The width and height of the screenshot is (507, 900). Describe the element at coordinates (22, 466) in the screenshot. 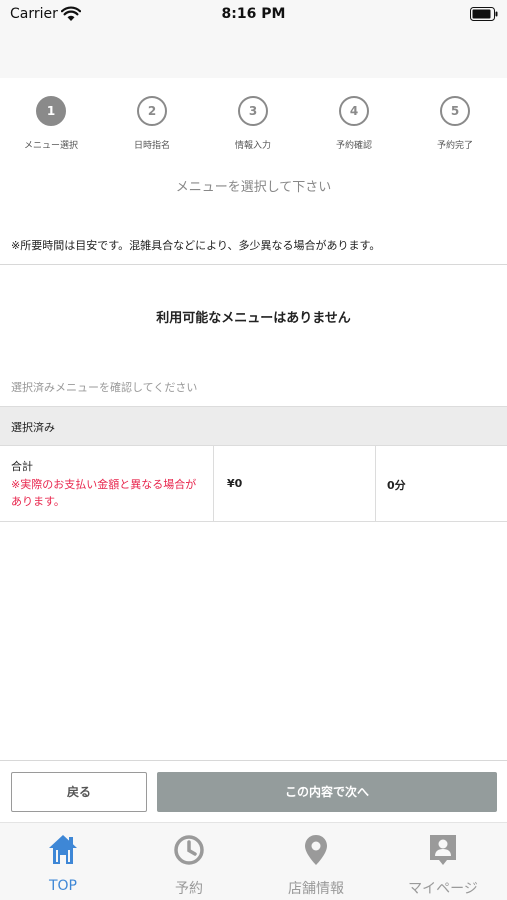

I see `total-label: 合計` at that location.